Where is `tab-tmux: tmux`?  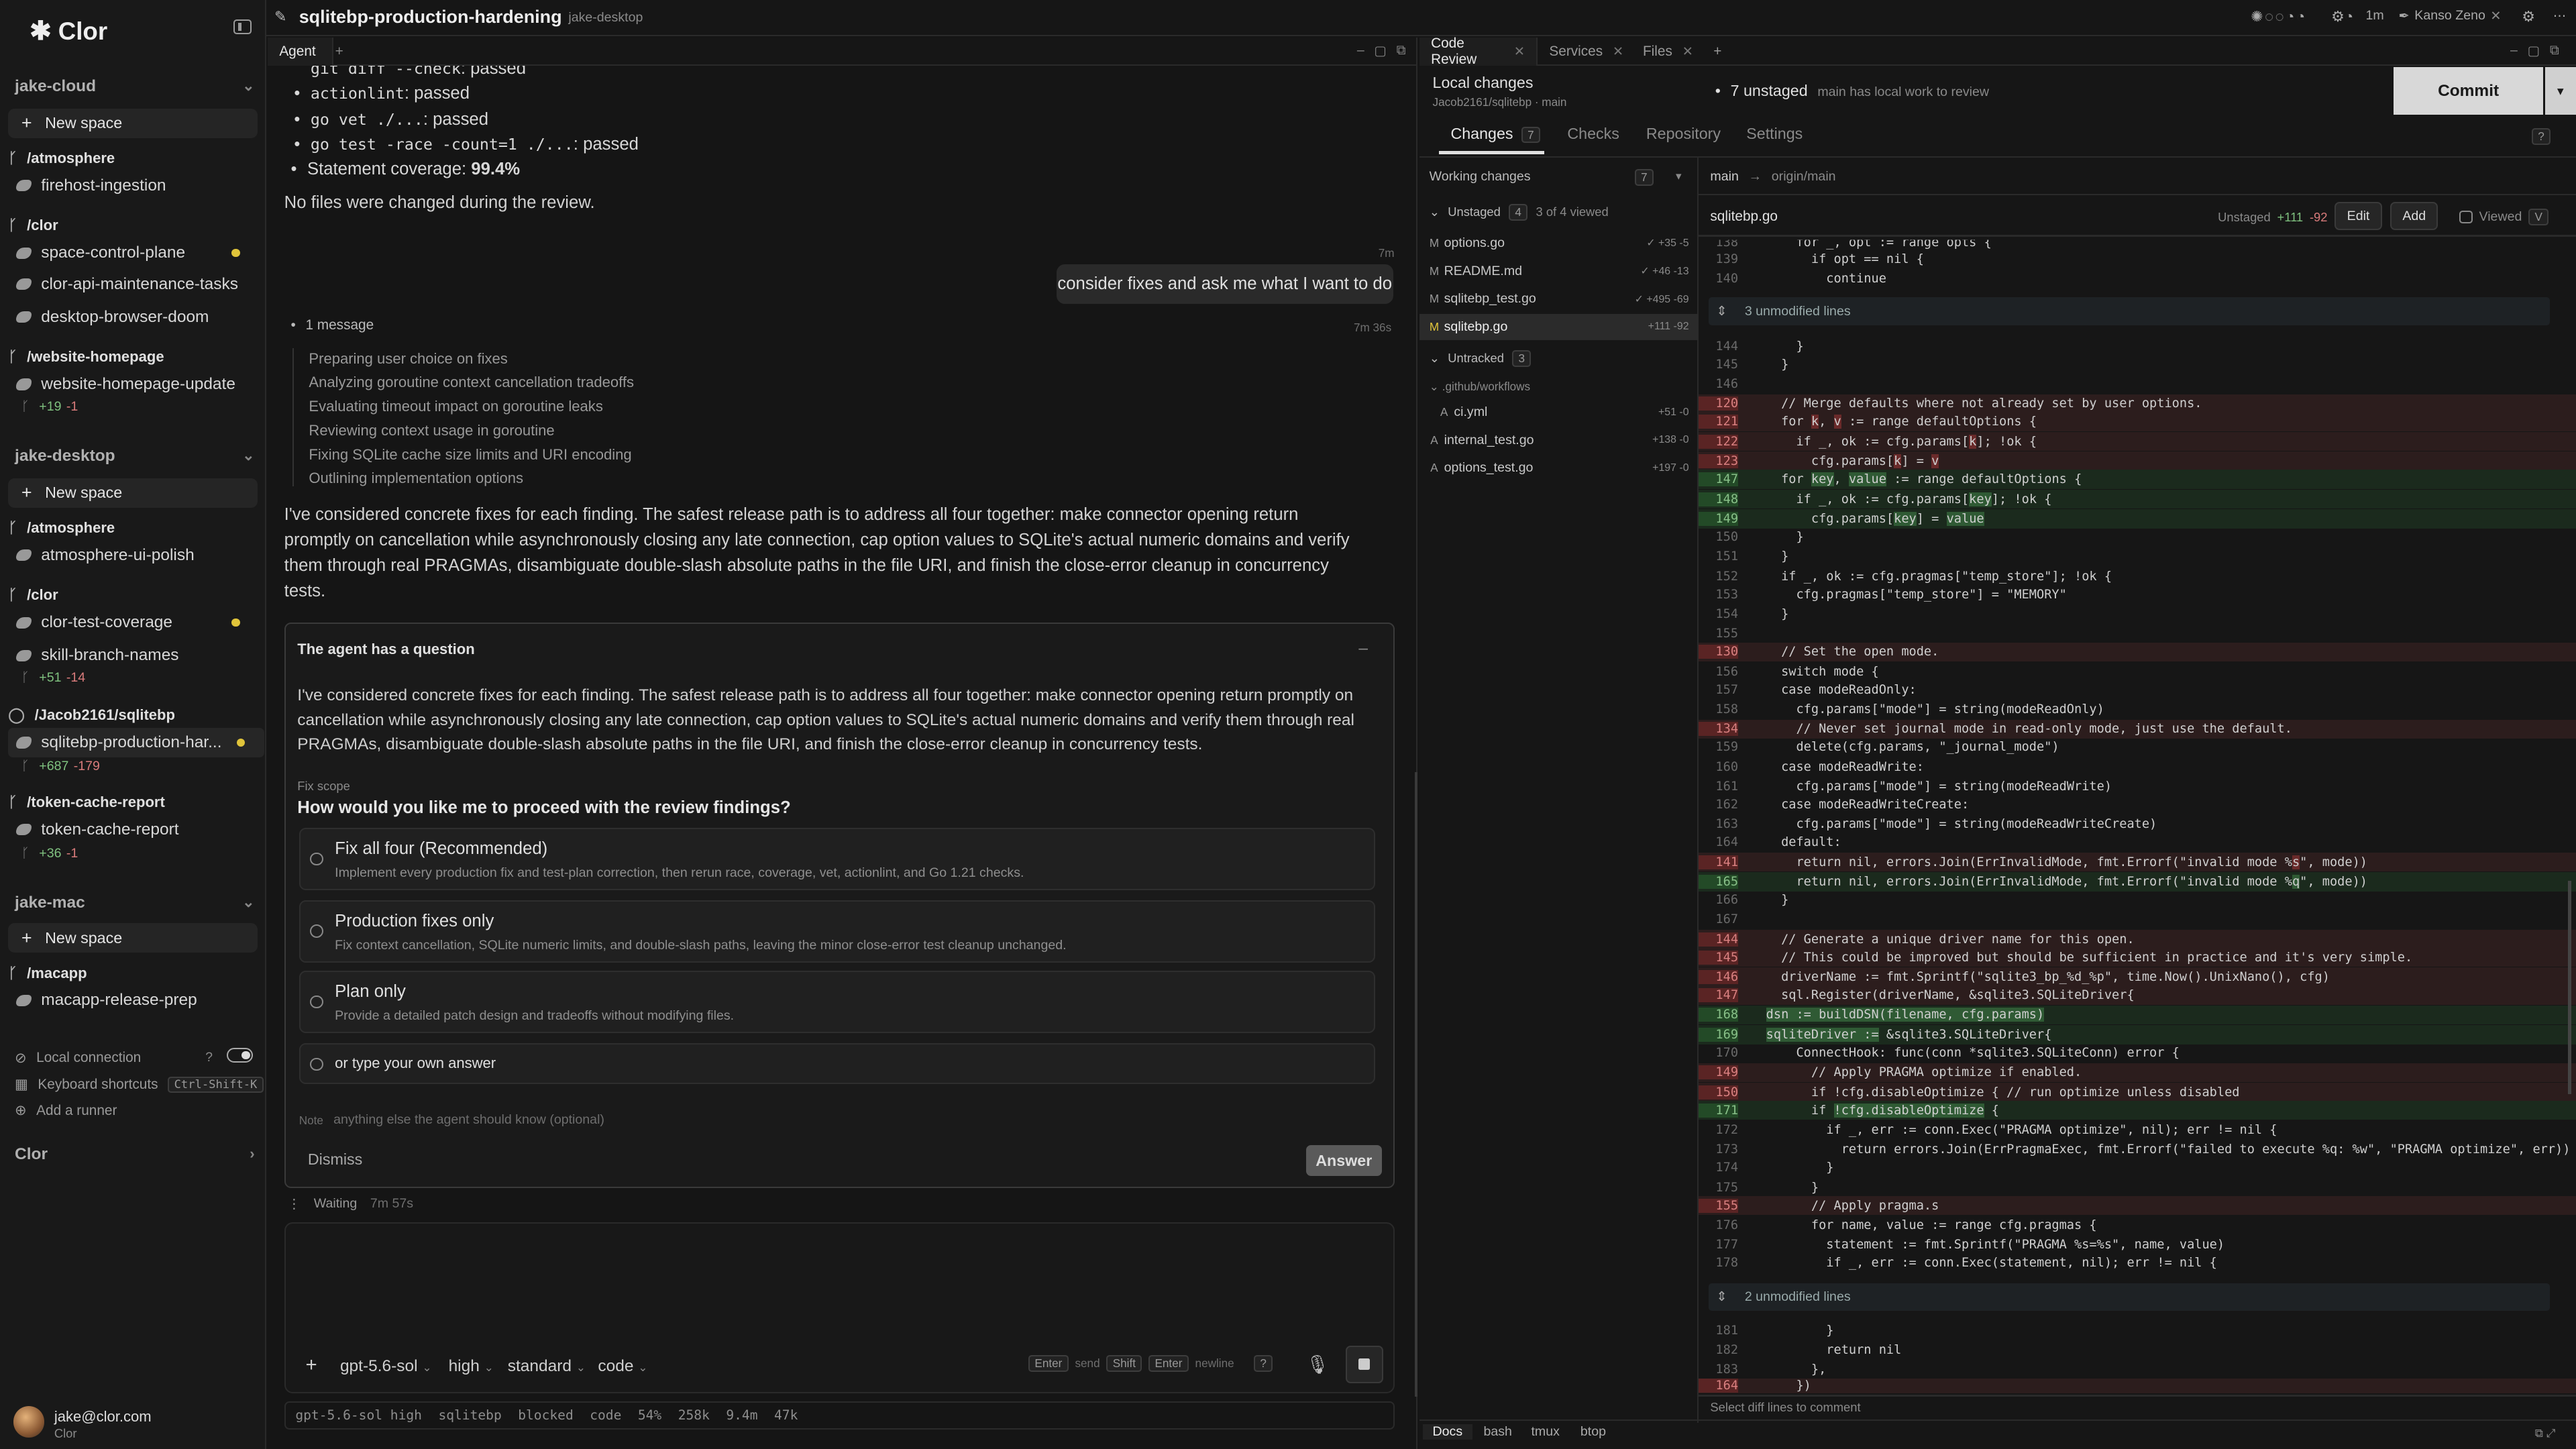
tab-tmux: tmux is located at coordinates (1545, 1432).